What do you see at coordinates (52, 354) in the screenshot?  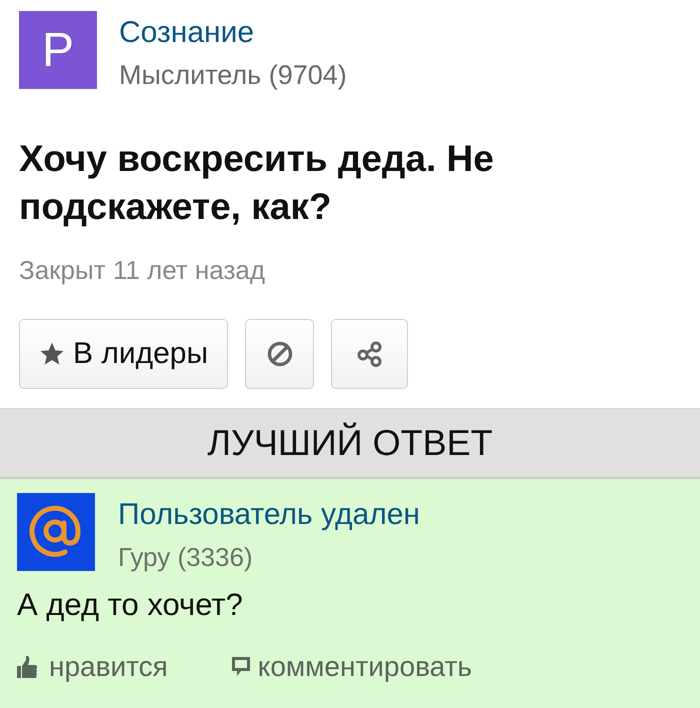 I see `star-icon` at bounding box center [52, 354].